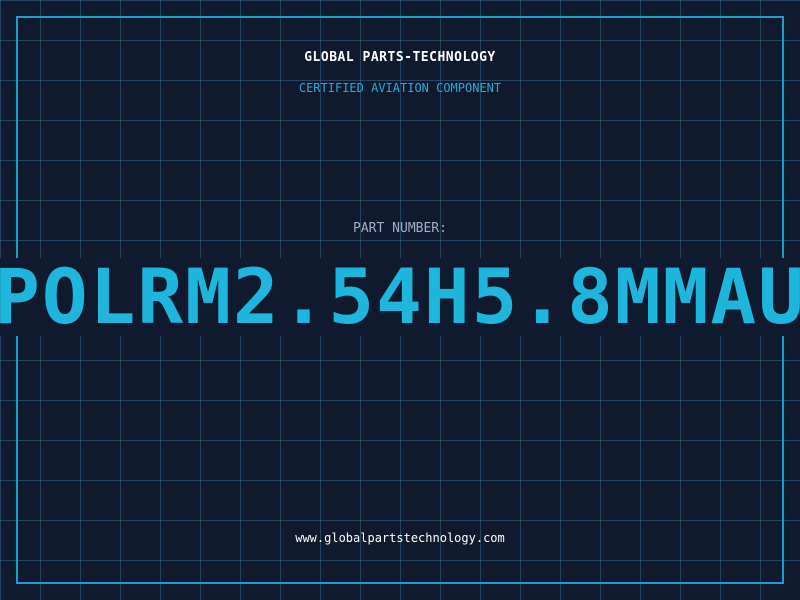 This screenshot has height=600, width=800. I want to click on part-number-band: 5POLRM2.54H5.8MMAUC, so click(400, 297).